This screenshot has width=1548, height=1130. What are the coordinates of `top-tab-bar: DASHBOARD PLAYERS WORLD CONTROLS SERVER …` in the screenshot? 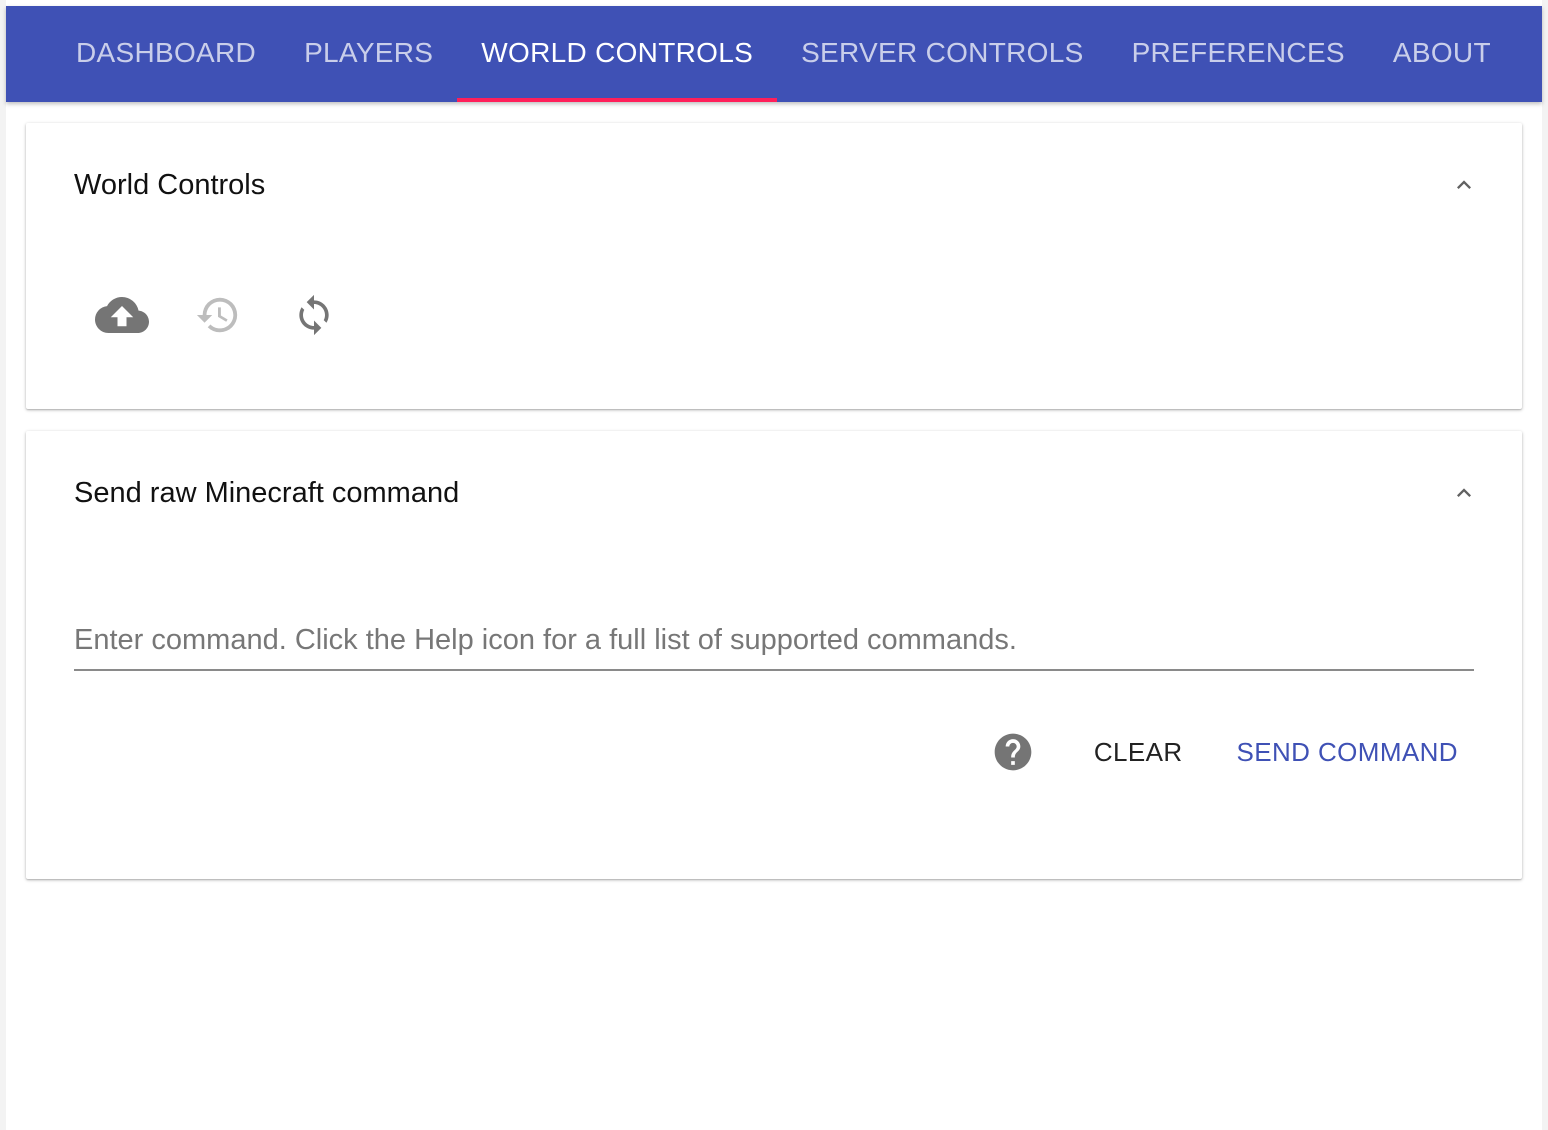 It's located at (774, 54).